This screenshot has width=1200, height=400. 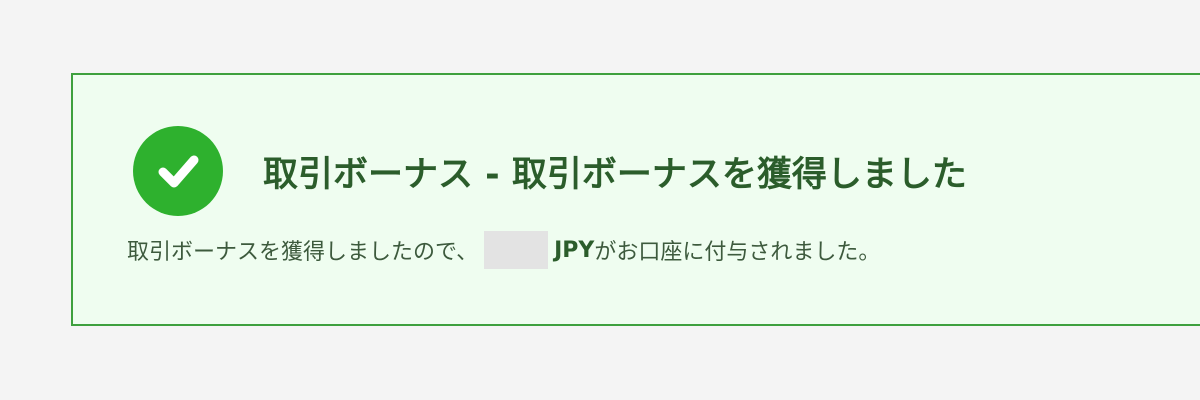 I want to click on message-prefix: 取引ボーナスを獲得しましたので、, so click(x=303, y=252).